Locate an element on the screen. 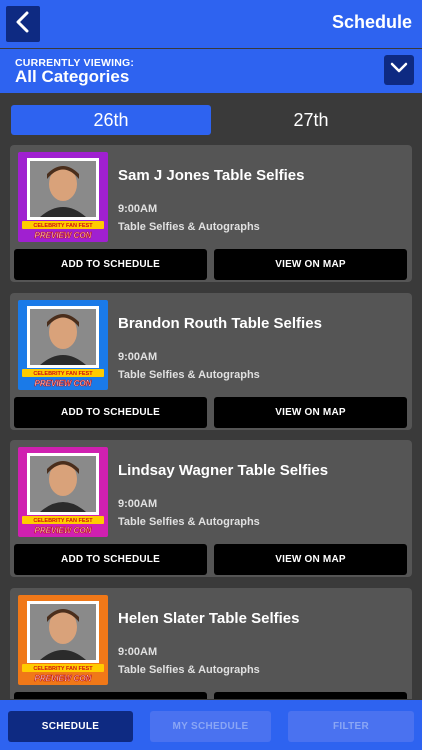 The height and width of the screenshot is (750, 422). back-button is located at coordinates (23, 24).